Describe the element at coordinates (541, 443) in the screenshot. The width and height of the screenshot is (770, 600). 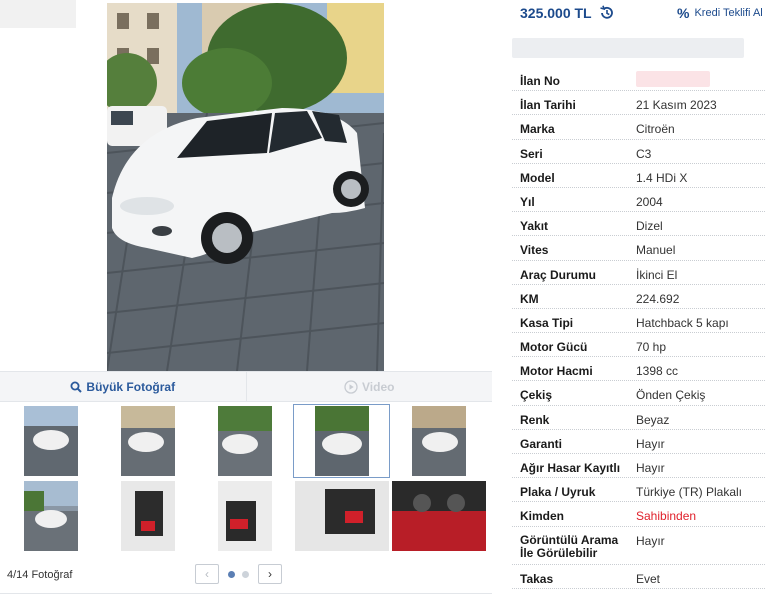
I see `spec-key: Garanti` at that location.